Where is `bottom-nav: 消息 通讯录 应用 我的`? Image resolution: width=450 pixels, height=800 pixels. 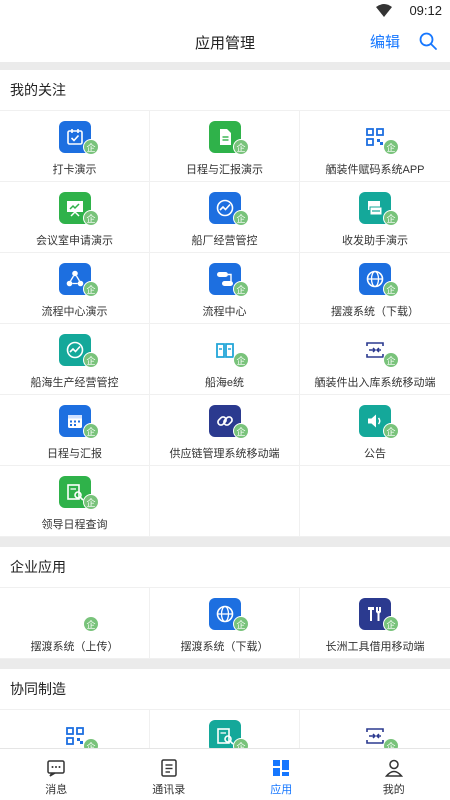
bottom-nav: 消息 通讯录 应用 我的 is located at coordinates (225, 774).